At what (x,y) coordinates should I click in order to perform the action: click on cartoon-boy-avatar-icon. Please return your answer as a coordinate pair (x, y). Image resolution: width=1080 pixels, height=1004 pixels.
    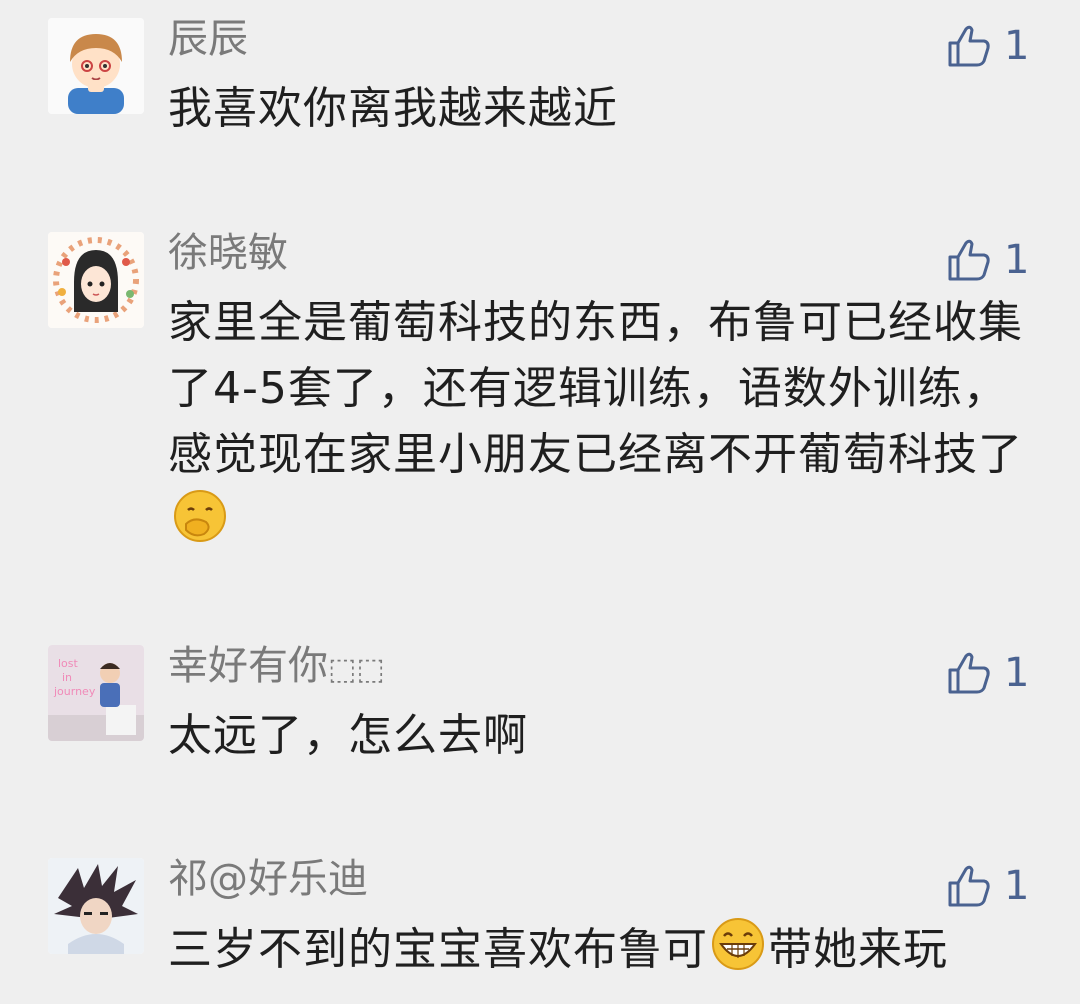
    Looking at the image, I should click on (96, 66).